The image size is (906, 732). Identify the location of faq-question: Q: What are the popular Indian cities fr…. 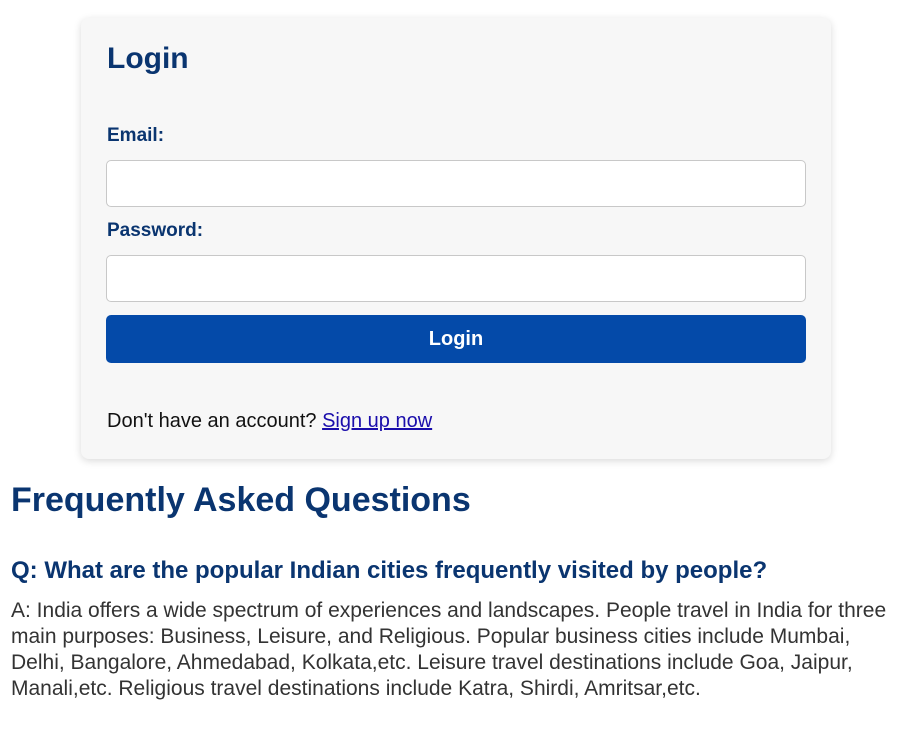
(389, 570).